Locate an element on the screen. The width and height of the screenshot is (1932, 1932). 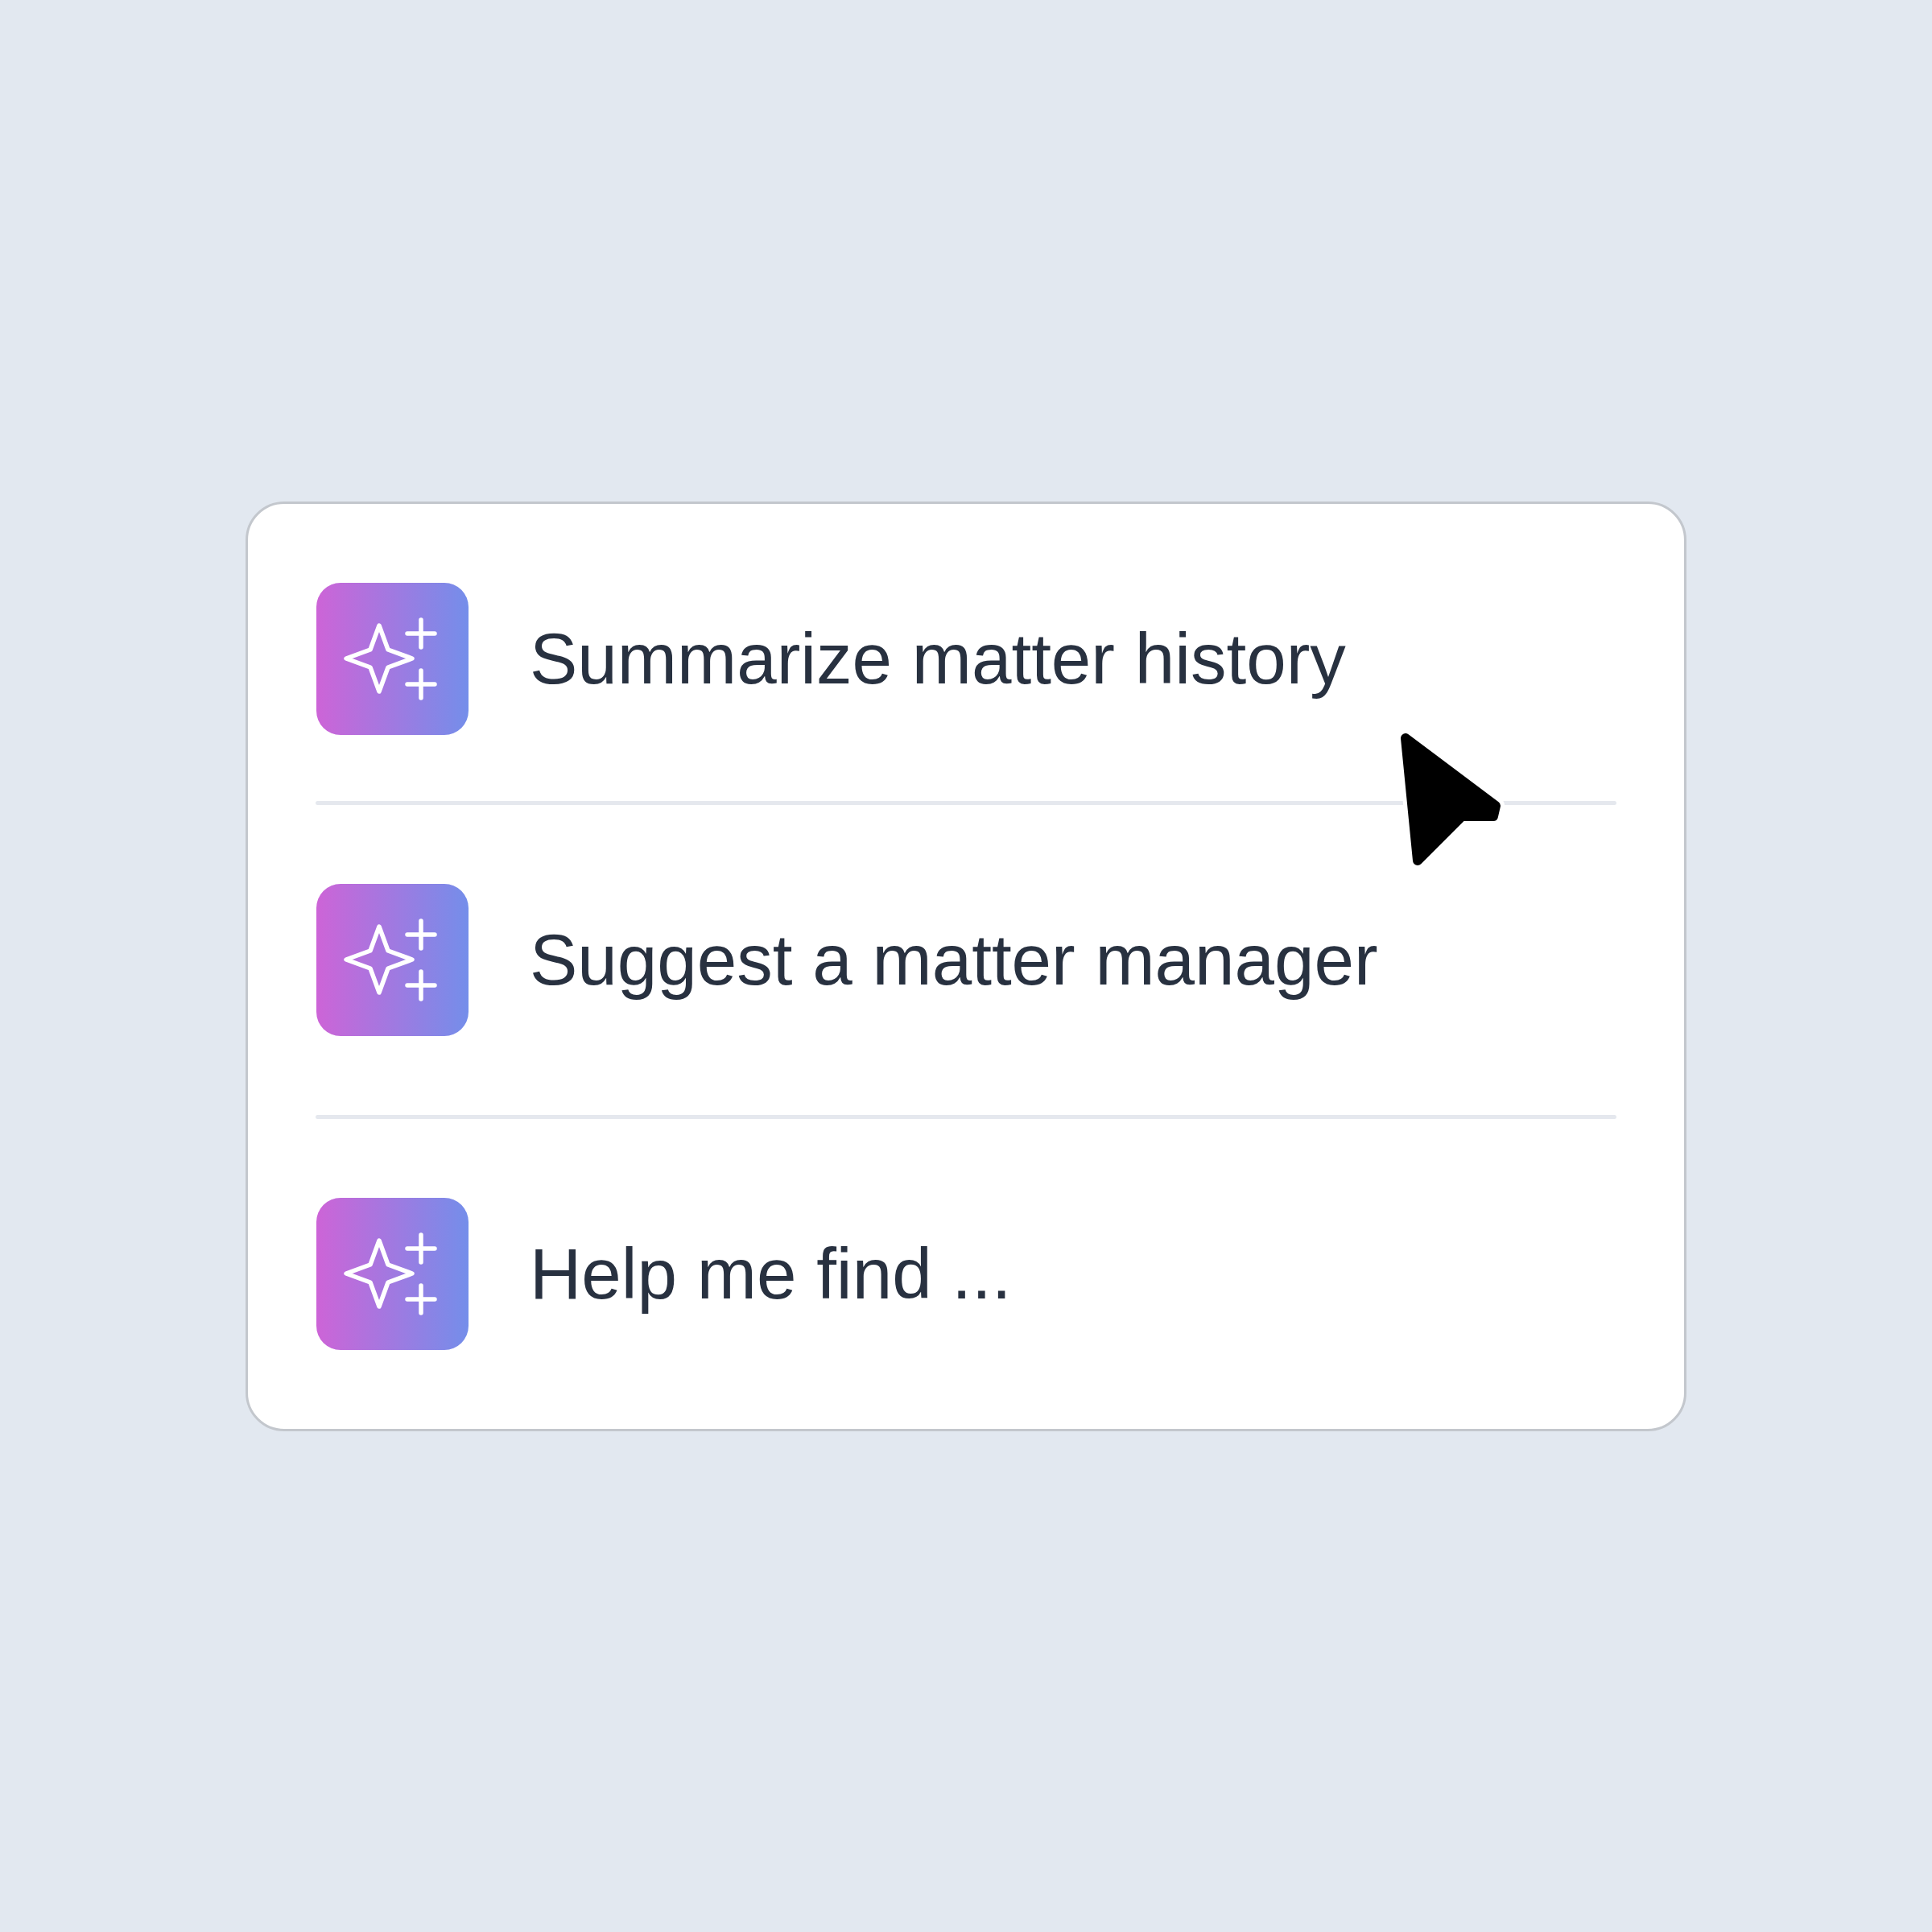
suggestion-text: Suggest a matter manager is located at coordinates (954, 959).